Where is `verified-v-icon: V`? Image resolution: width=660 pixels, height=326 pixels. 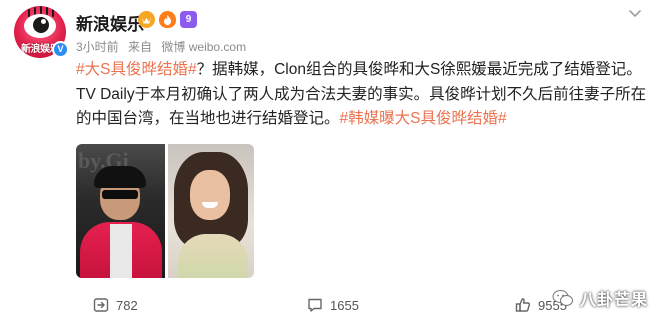
verified-v-icon: V is located at coordinates (60, 49).